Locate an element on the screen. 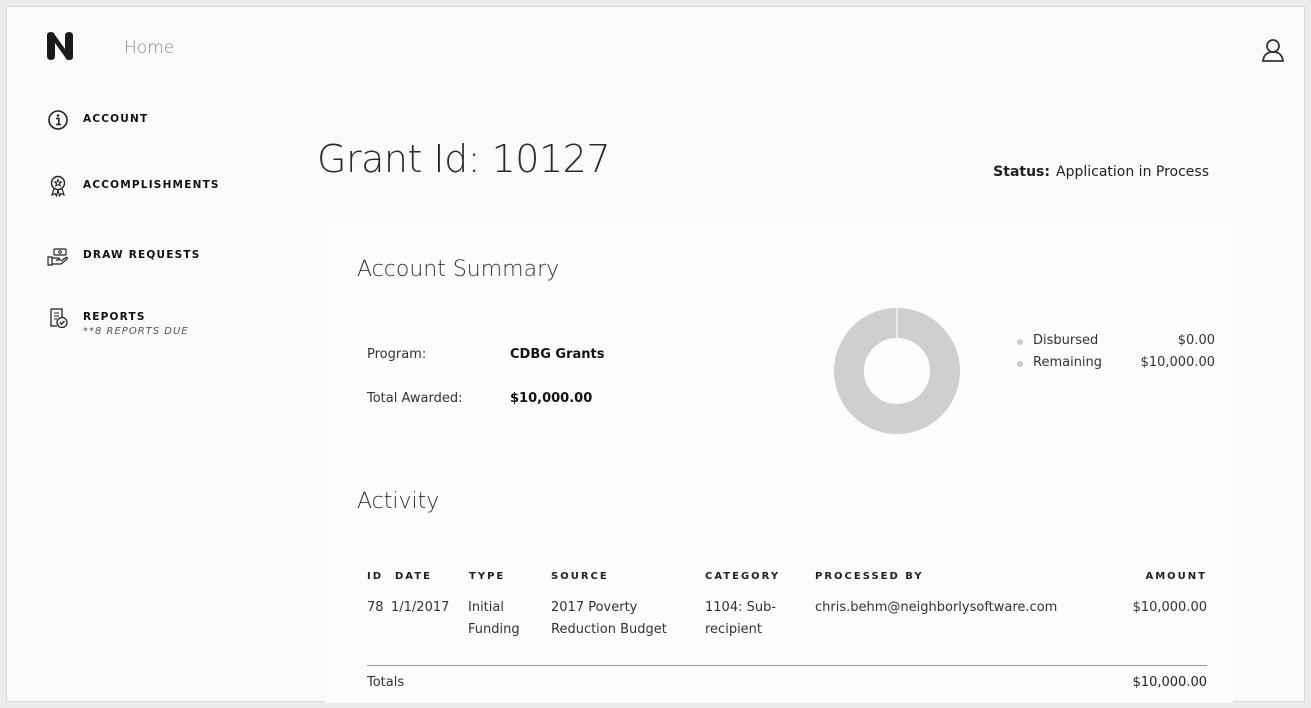 This screenshot has height=708, width=1311. user-icon is located at coordinates (1273, 50).